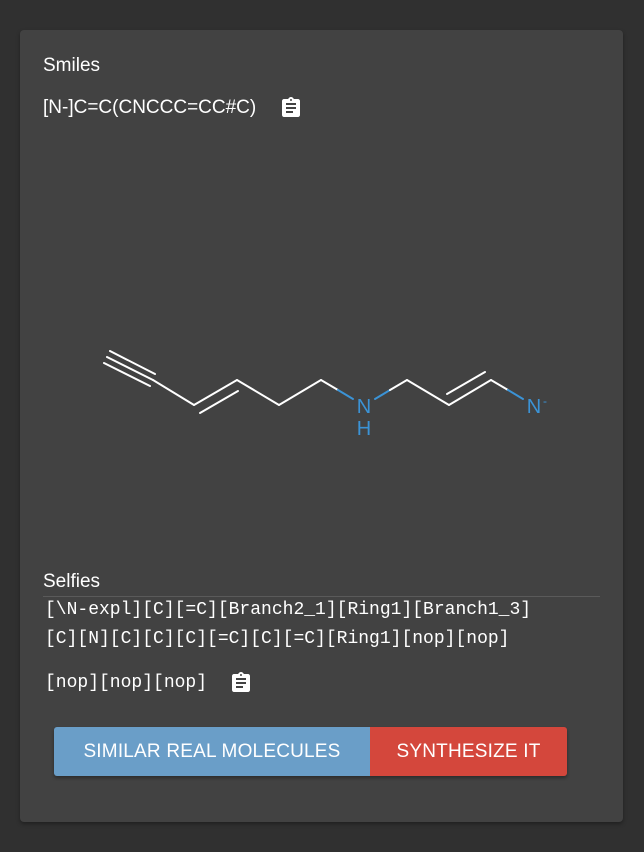 This screenshot has height=852, width=644. What do you see at coordinates (325, 395) in the screenshot?
I see `molecule-structure: N H N -` at bounding box center [325, 395].